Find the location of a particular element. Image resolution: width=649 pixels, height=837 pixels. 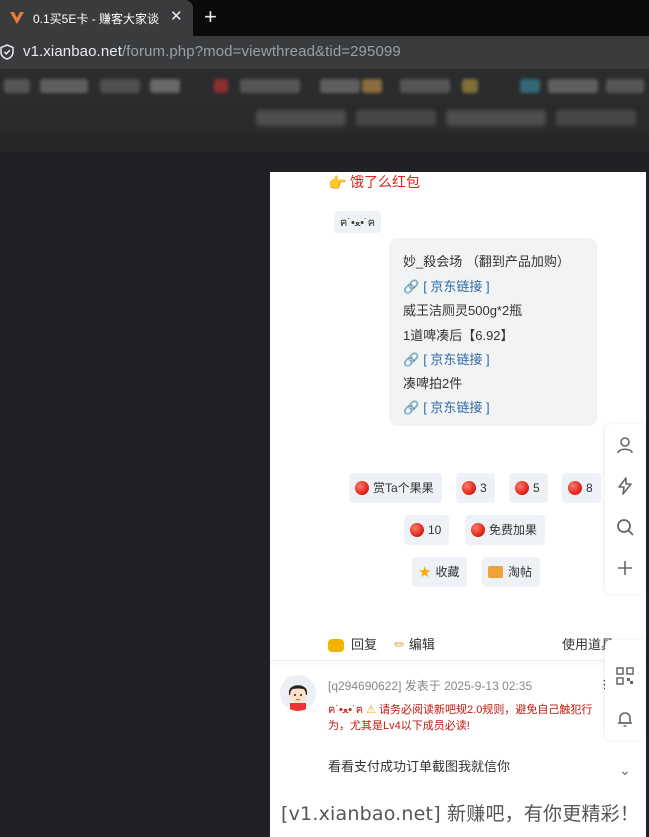

red-packet-link: 饿了么红包 is located at coordinates (385, 182).